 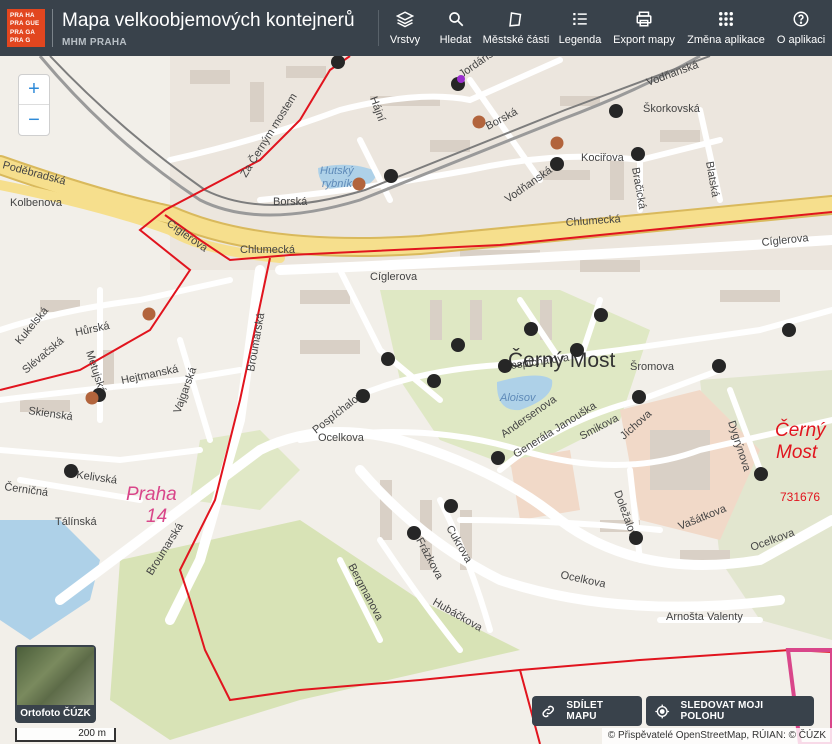 What do you see at coordinates (516, 40) in the screenshot?
I see `toolbar-districts-label: Městské části` at bounding box center [516, 40].